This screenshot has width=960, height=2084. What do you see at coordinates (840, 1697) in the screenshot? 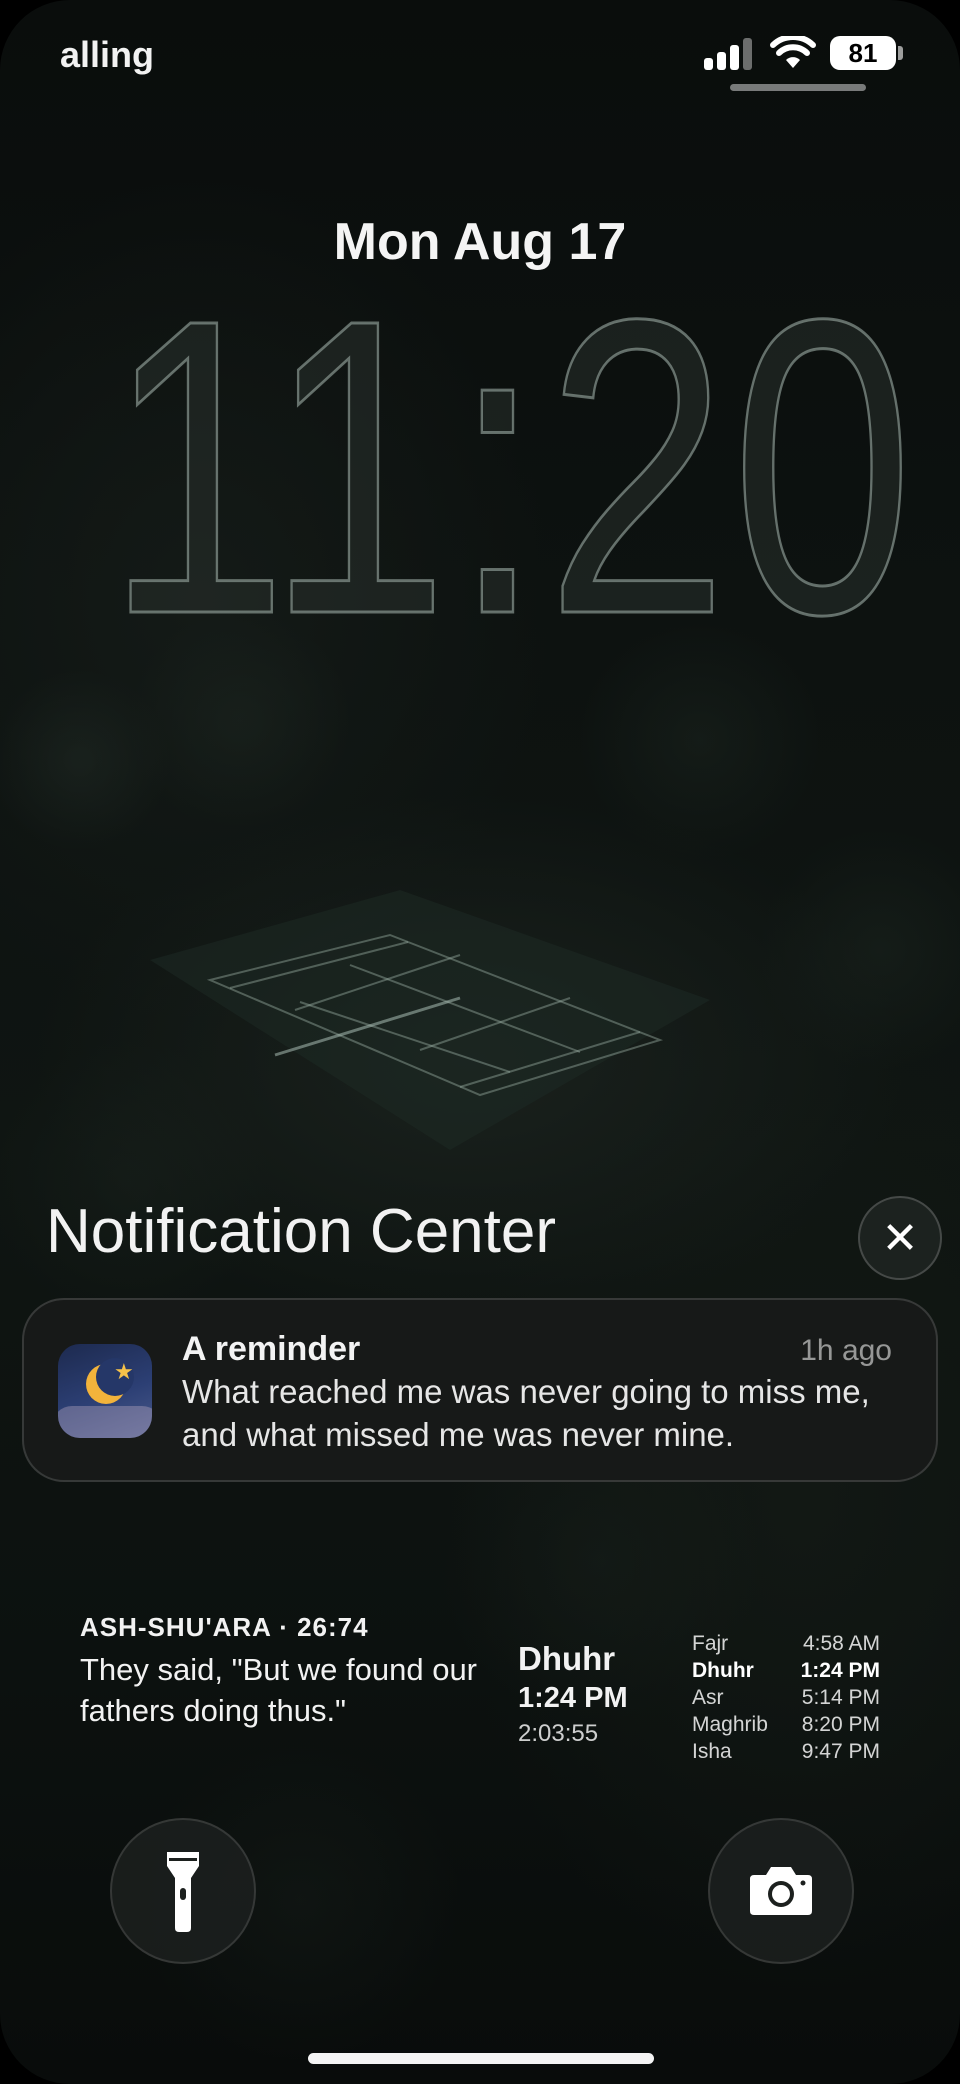
I see `prayer-time: 5:14 PM` at bounding box center [840, 1697].